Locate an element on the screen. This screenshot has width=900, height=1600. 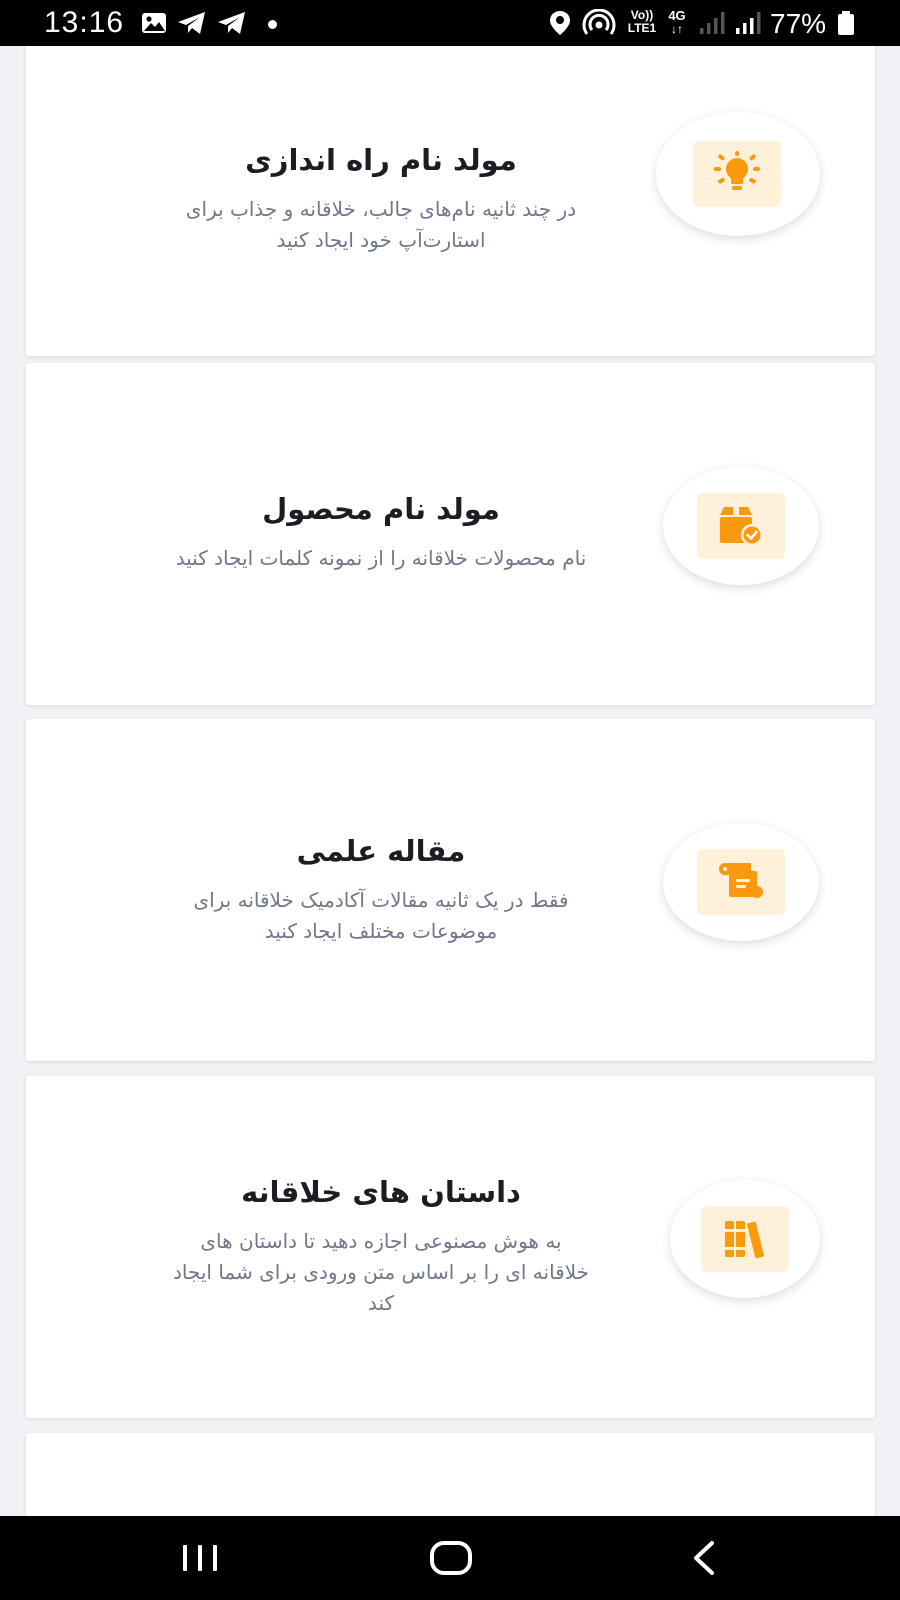
volte-label: Vo)) LTE1 is located at coordinates (642, 21).